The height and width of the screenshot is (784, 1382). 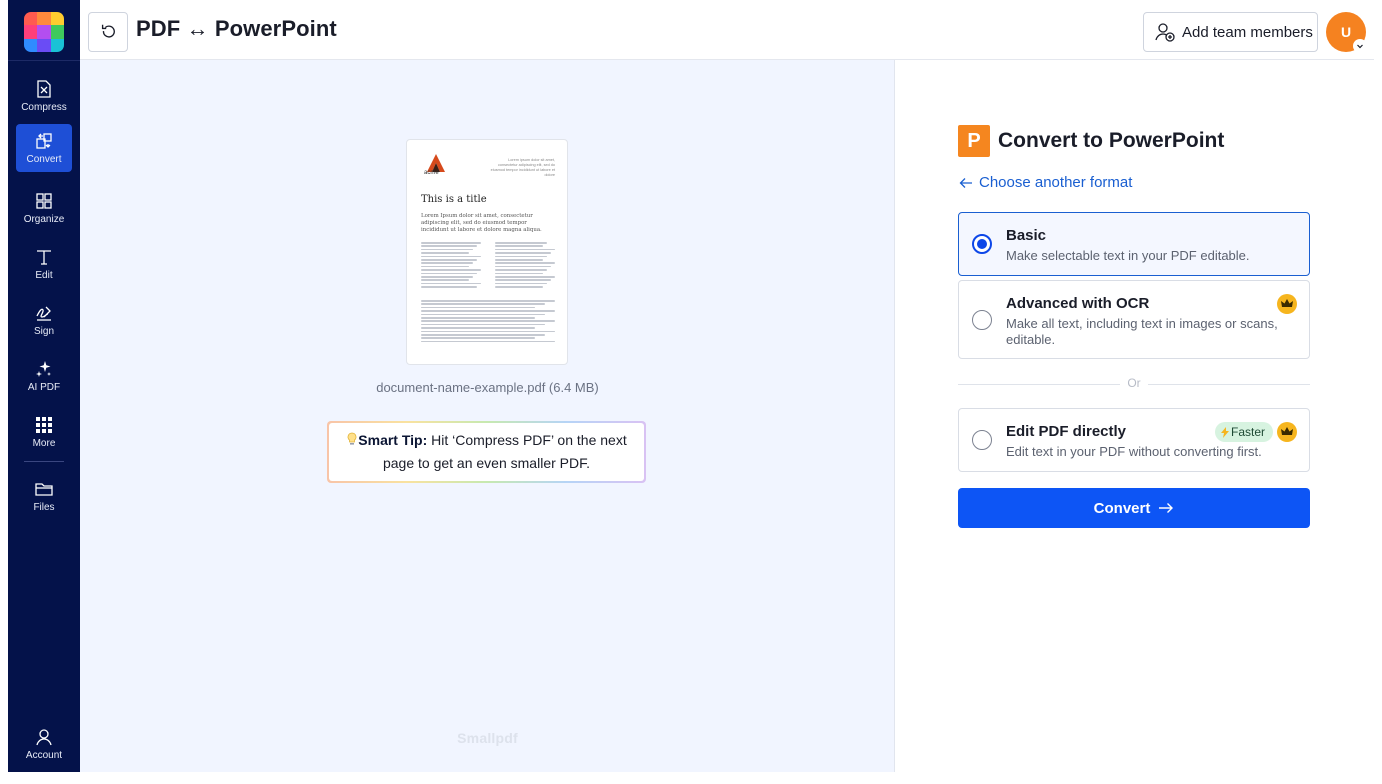 I want to click on choose-another-format-link: Choose another format, so click(x=1045, y=182).